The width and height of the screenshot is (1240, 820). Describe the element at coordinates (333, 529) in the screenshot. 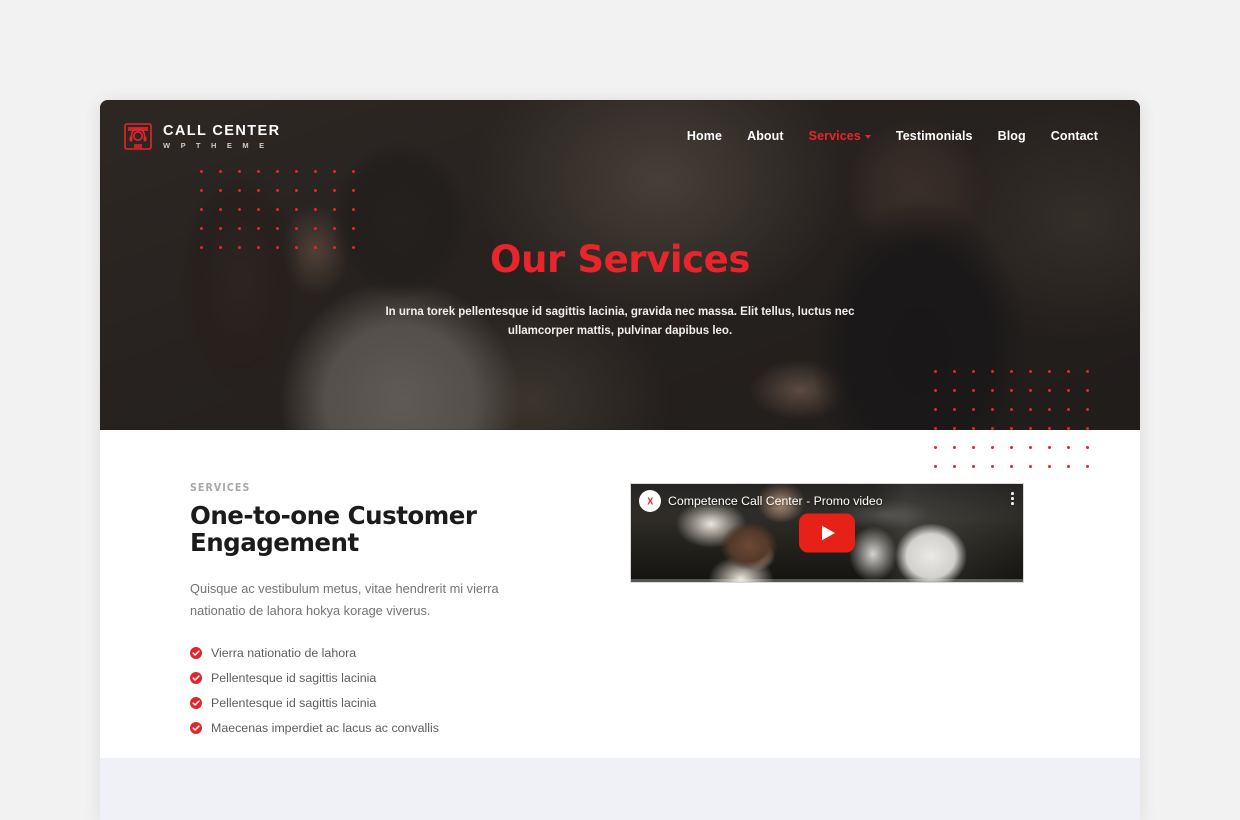

I see `section-title: One-to-one Customer Engagement` at that location.